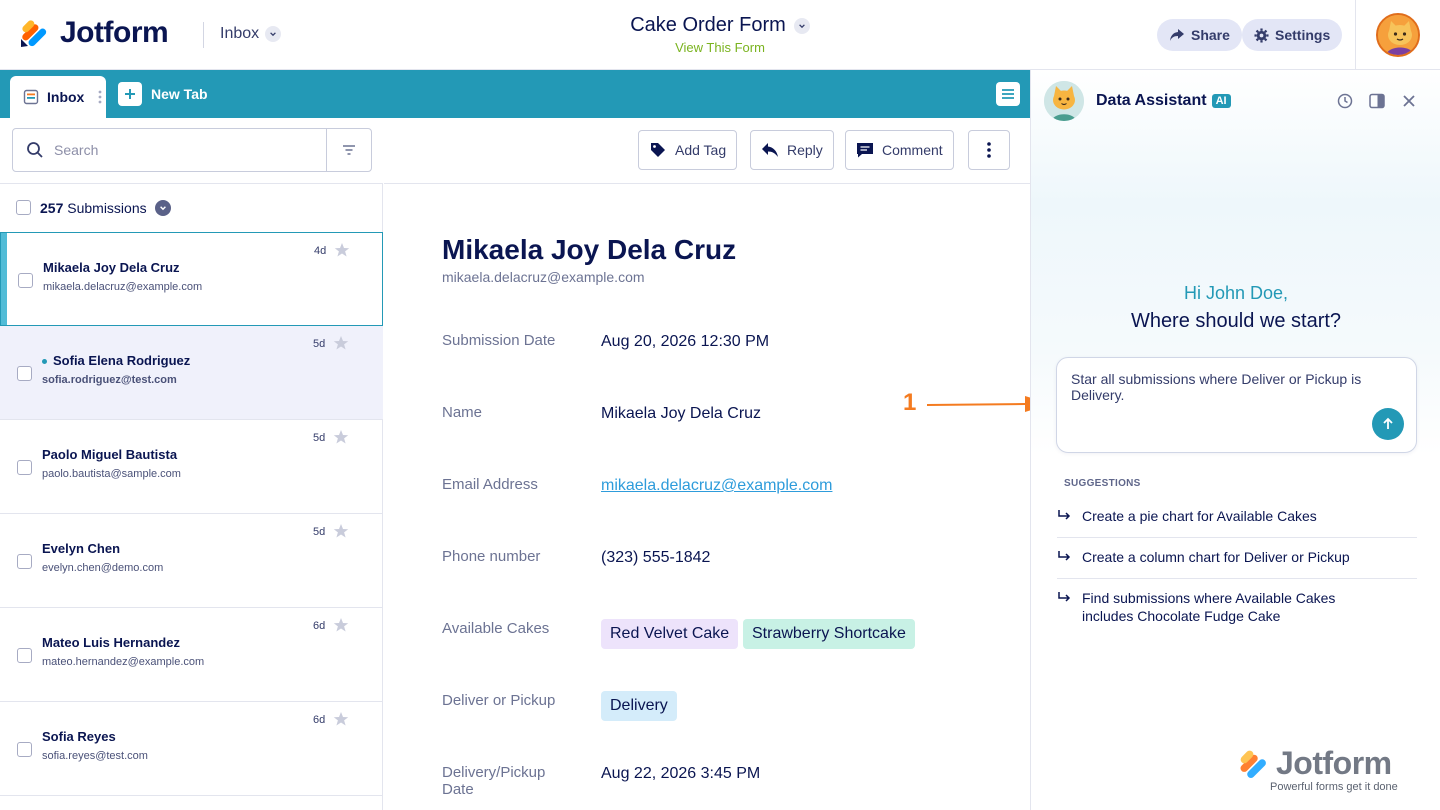 The width and height of the screenshot is (1440, 810). I want to click on form-title-block: Cake Order Form View This Form, so click(720, 34).